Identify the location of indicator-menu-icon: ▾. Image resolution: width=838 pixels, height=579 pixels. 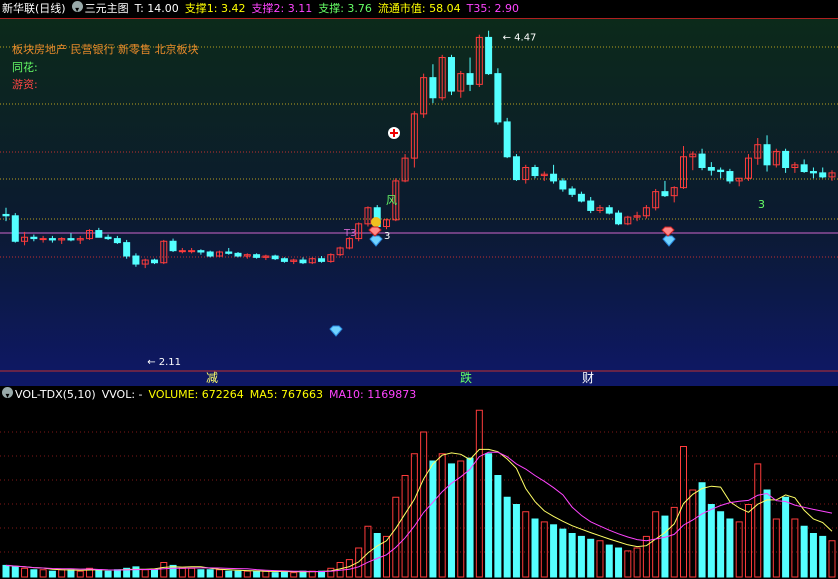
(77, 7).